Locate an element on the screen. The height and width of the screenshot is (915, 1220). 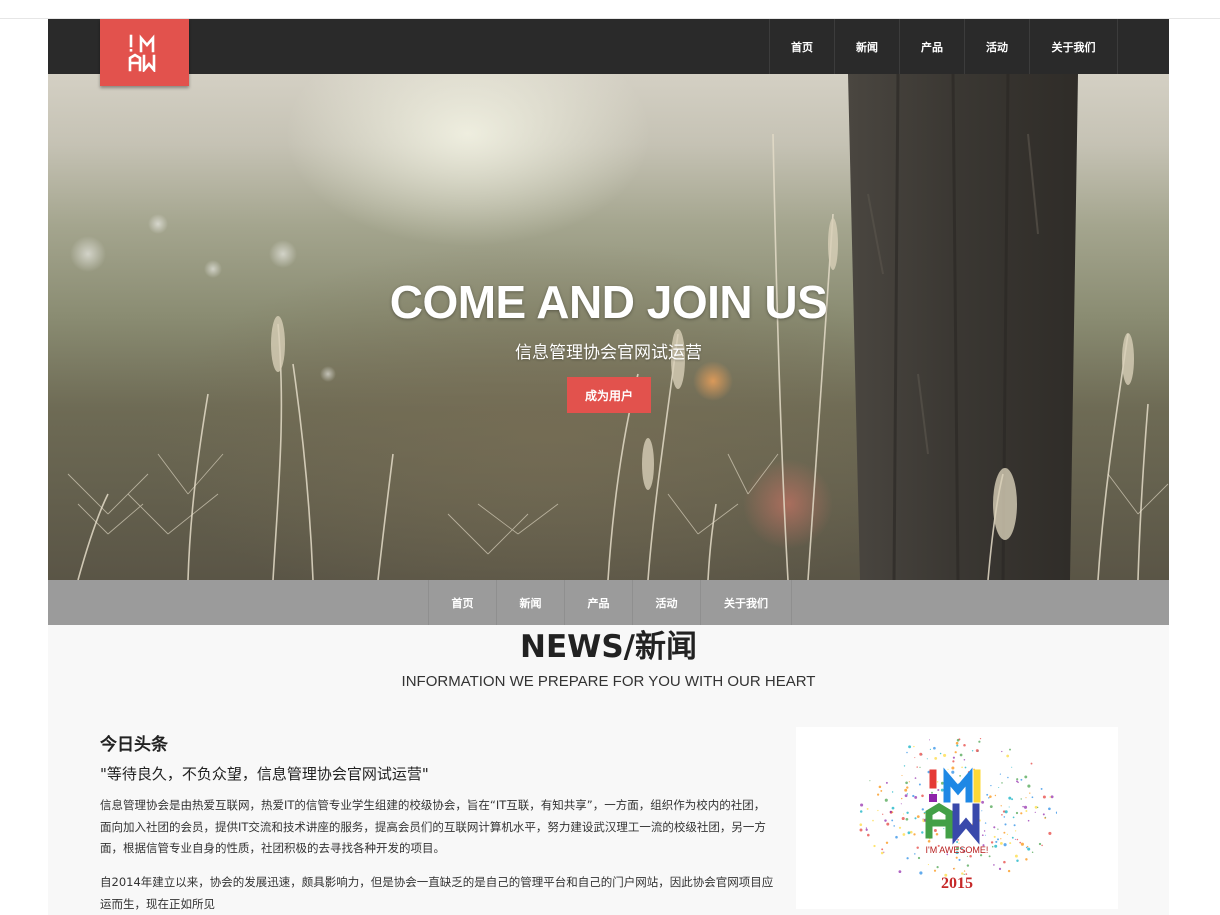
nav-item-news: 新闻 is located at coordinates (867, 46).